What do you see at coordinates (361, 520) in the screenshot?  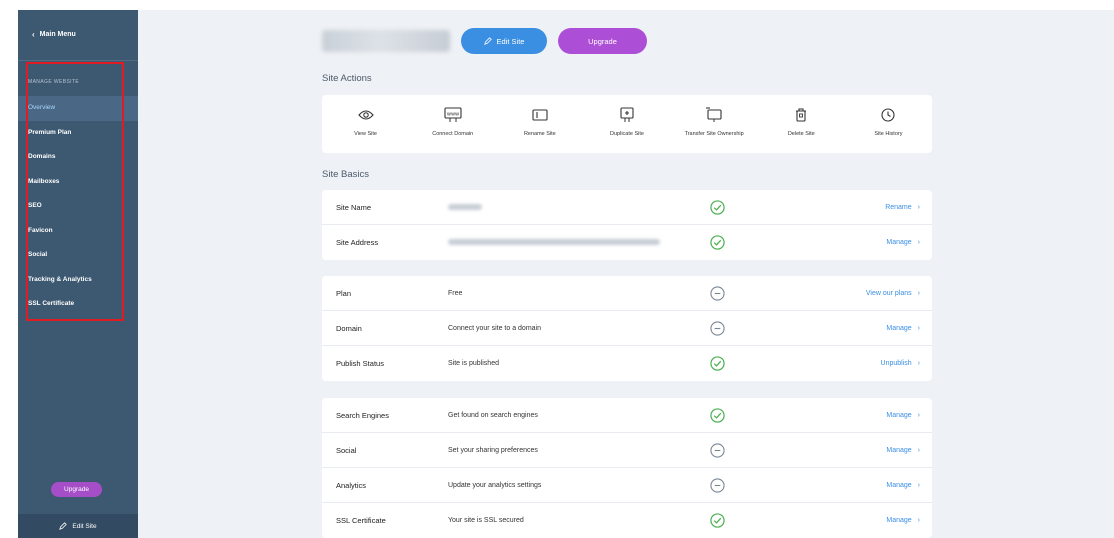 I see `row-label: SSL Certificate` at bounding box center [361, 520].